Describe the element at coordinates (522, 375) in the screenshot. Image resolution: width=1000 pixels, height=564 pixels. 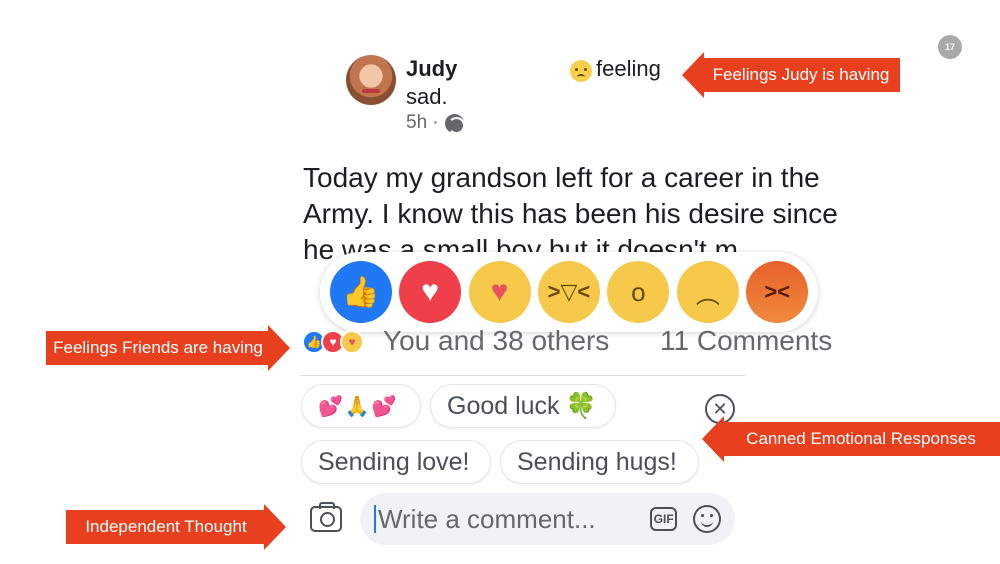
I see `divider` at that location.